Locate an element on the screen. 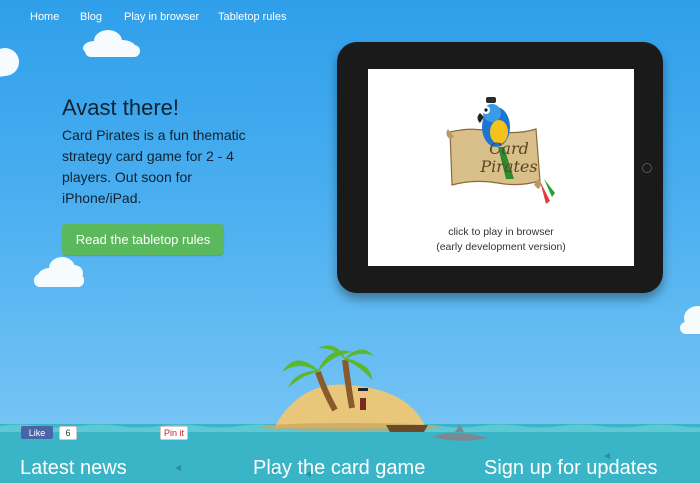  sign-up-updates-heading: Sign up for updates is located at coordinates (571, 468).